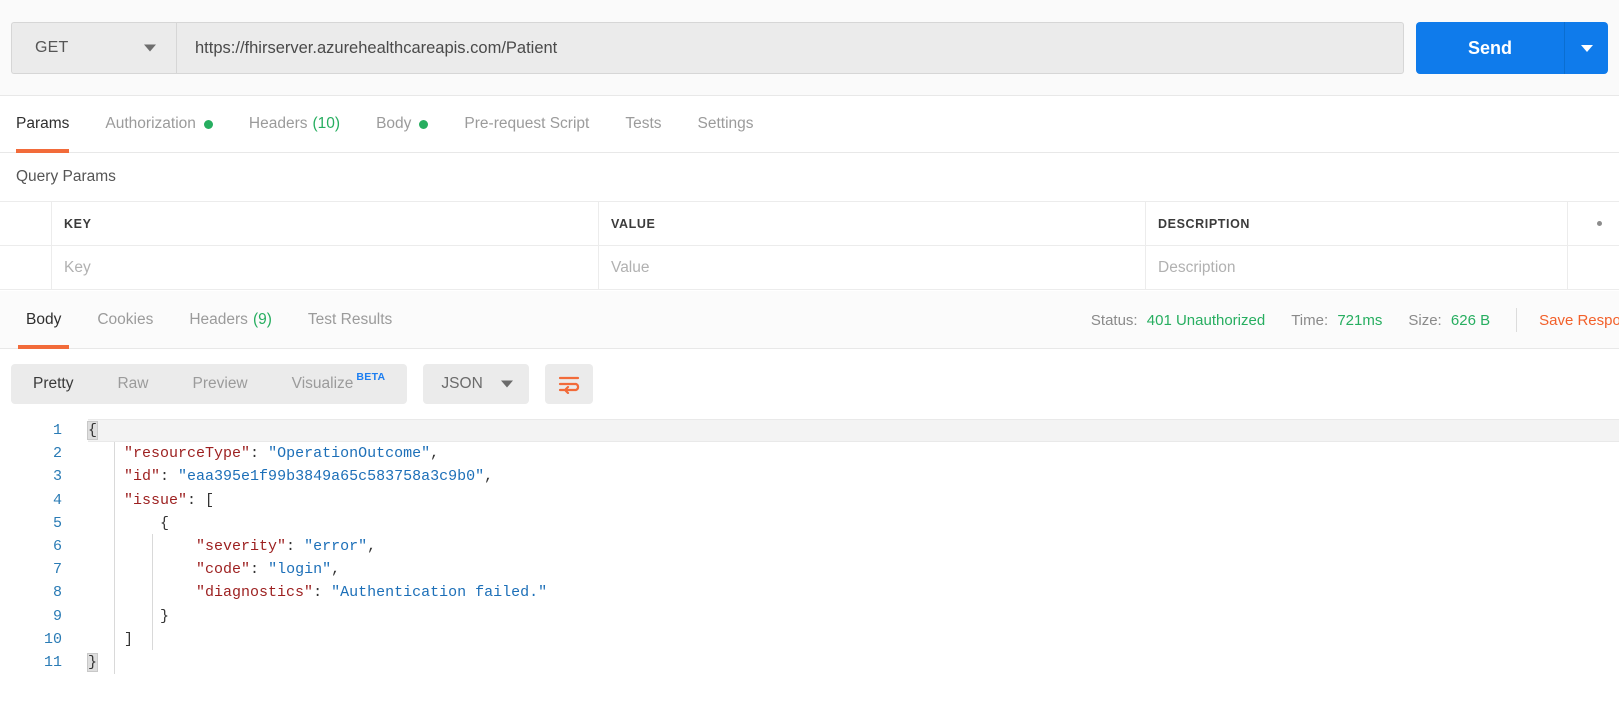  Describe the element at coordinates (57, 546) in the screenshot. I see `line-number: 6` at that location.